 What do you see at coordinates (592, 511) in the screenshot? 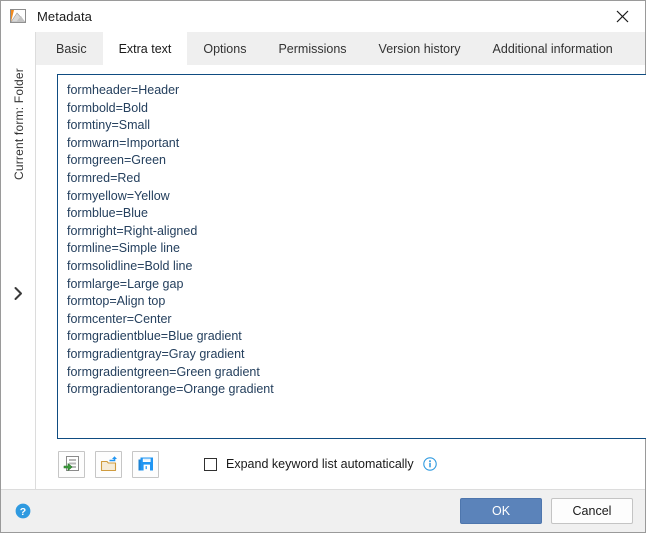
I see `cancel-button: Cancel` at bounding box center [592, 511].